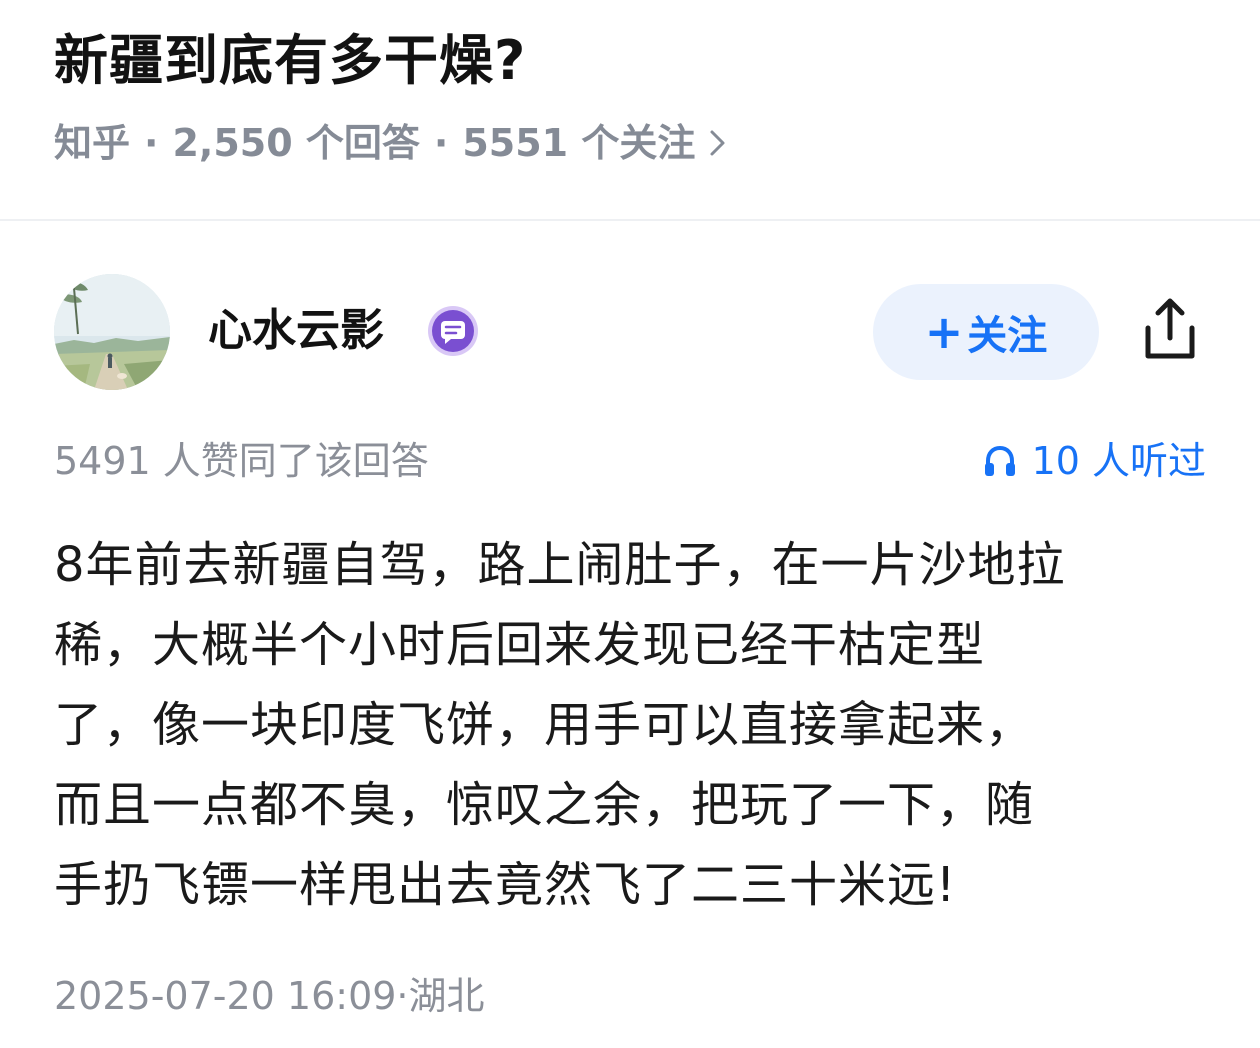 The width and height of the screenshot is (1260, 1048). I want to click on answer-line: 稀，大概半个小时后回来发现已经干枯定型, so click(520, 645).